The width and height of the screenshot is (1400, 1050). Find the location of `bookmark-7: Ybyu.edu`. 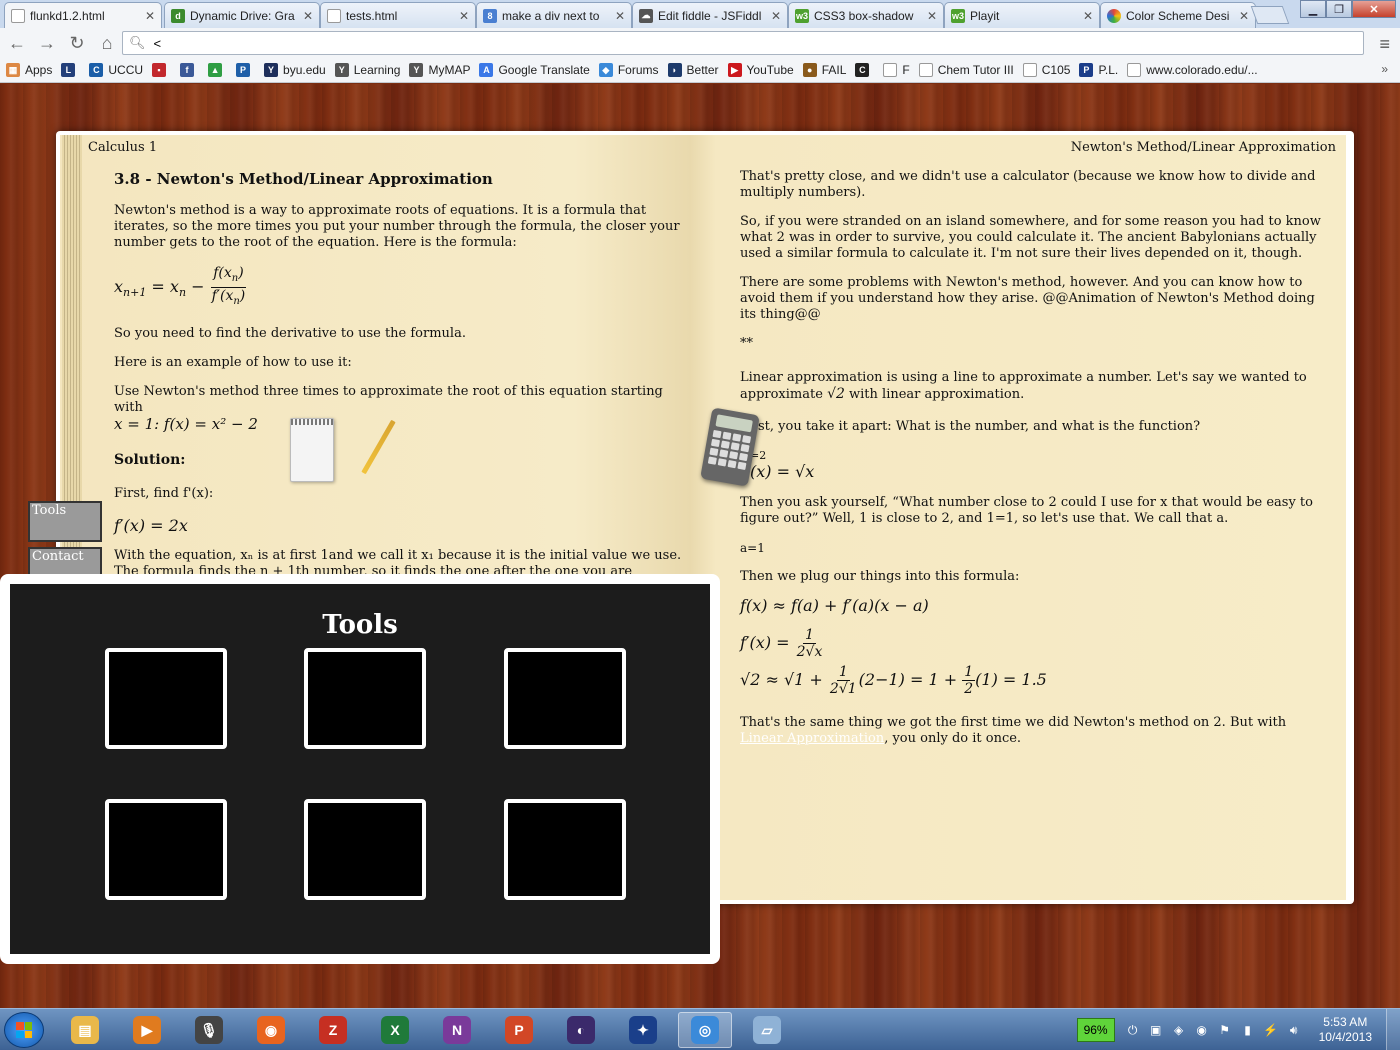

bookmark-7: Ybyu.edu is located at coordinates (295, 70).